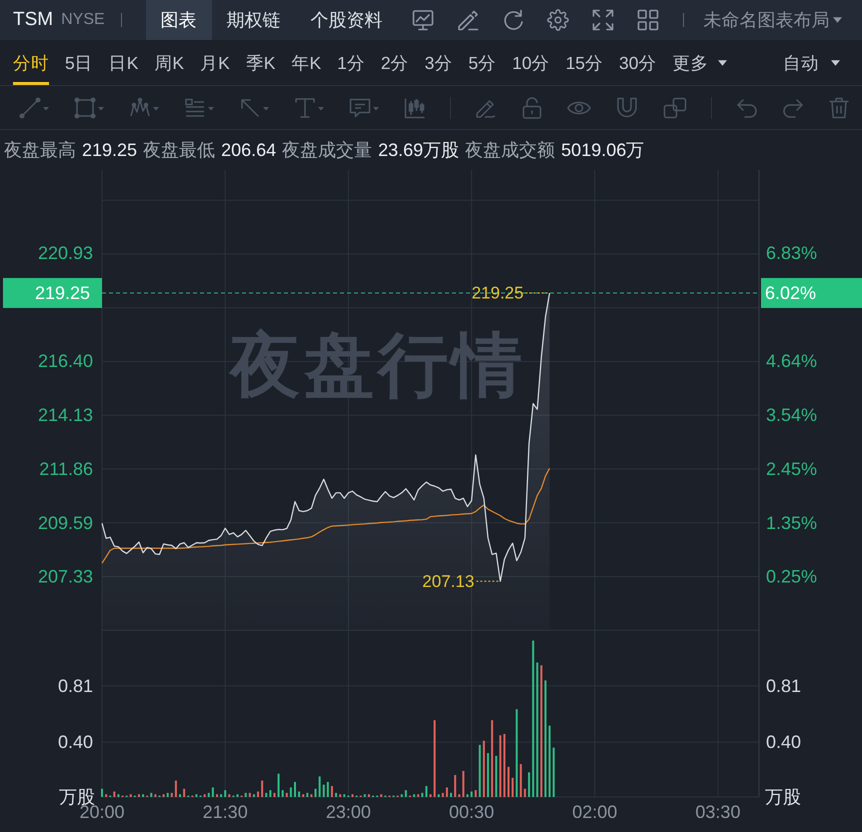 The height and width of the screenshot is (832, 862). Describe the element at coordinates (225, 812) in the screenshot. I see `time-axis-label: 21:30` at that location.